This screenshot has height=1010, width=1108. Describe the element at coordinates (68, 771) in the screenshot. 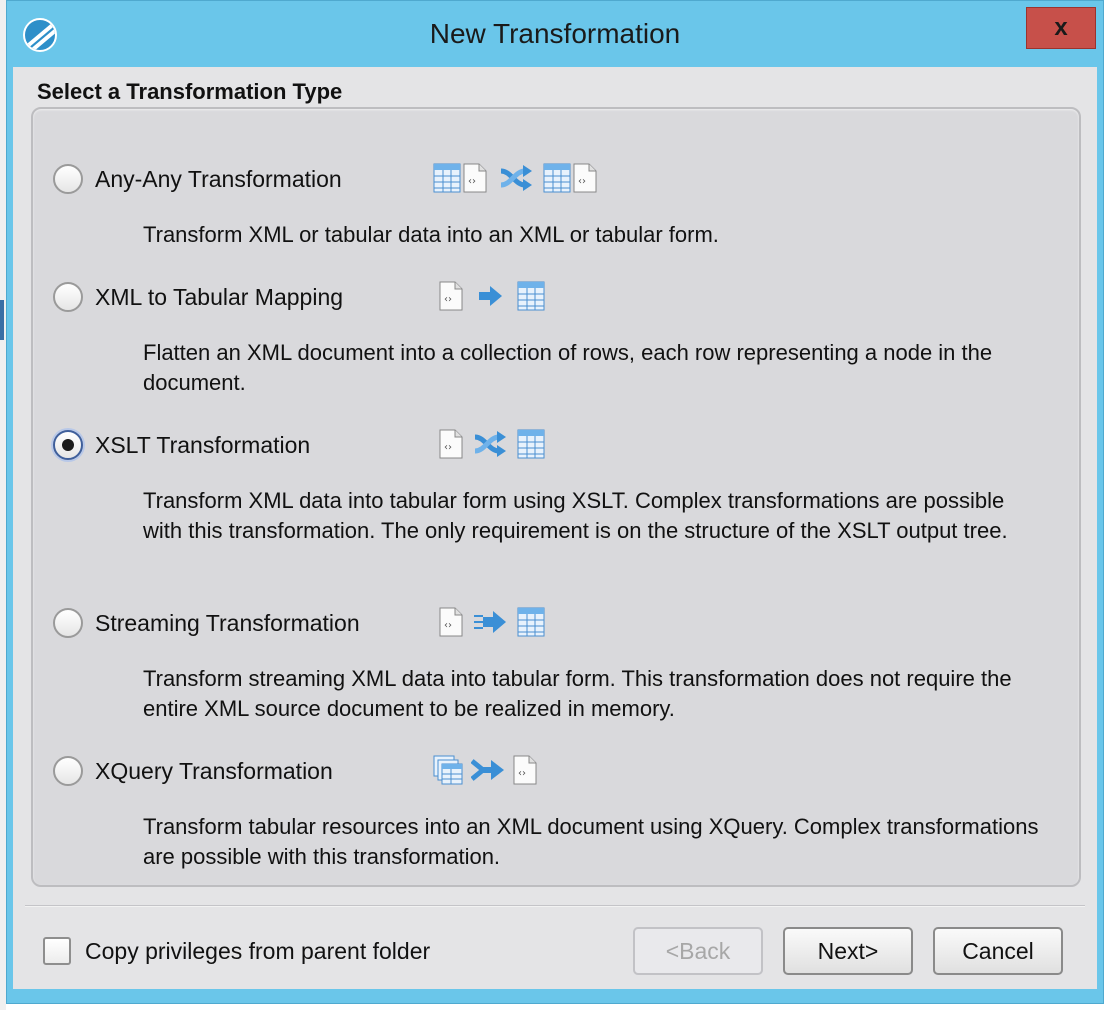

I see `radio-xquery` at that location.